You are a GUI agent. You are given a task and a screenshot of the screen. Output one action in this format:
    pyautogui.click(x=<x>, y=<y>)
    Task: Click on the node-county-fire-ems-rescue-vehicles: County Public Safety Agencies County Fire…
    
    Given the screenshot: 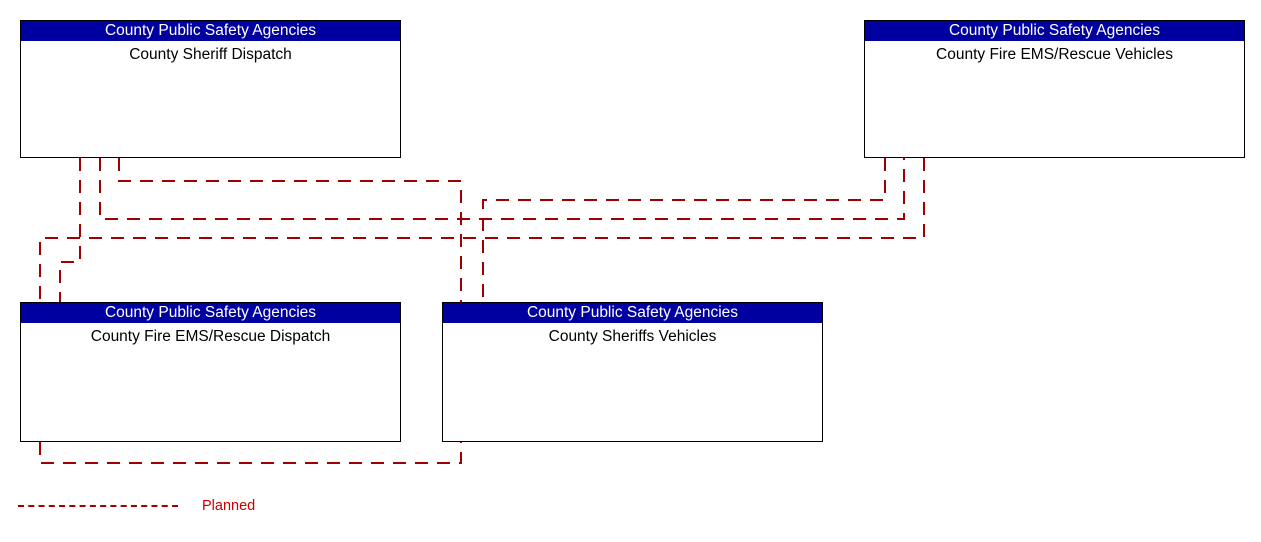 What is the action you would take?
    pyautogui.click(x=1054, y=89)
    